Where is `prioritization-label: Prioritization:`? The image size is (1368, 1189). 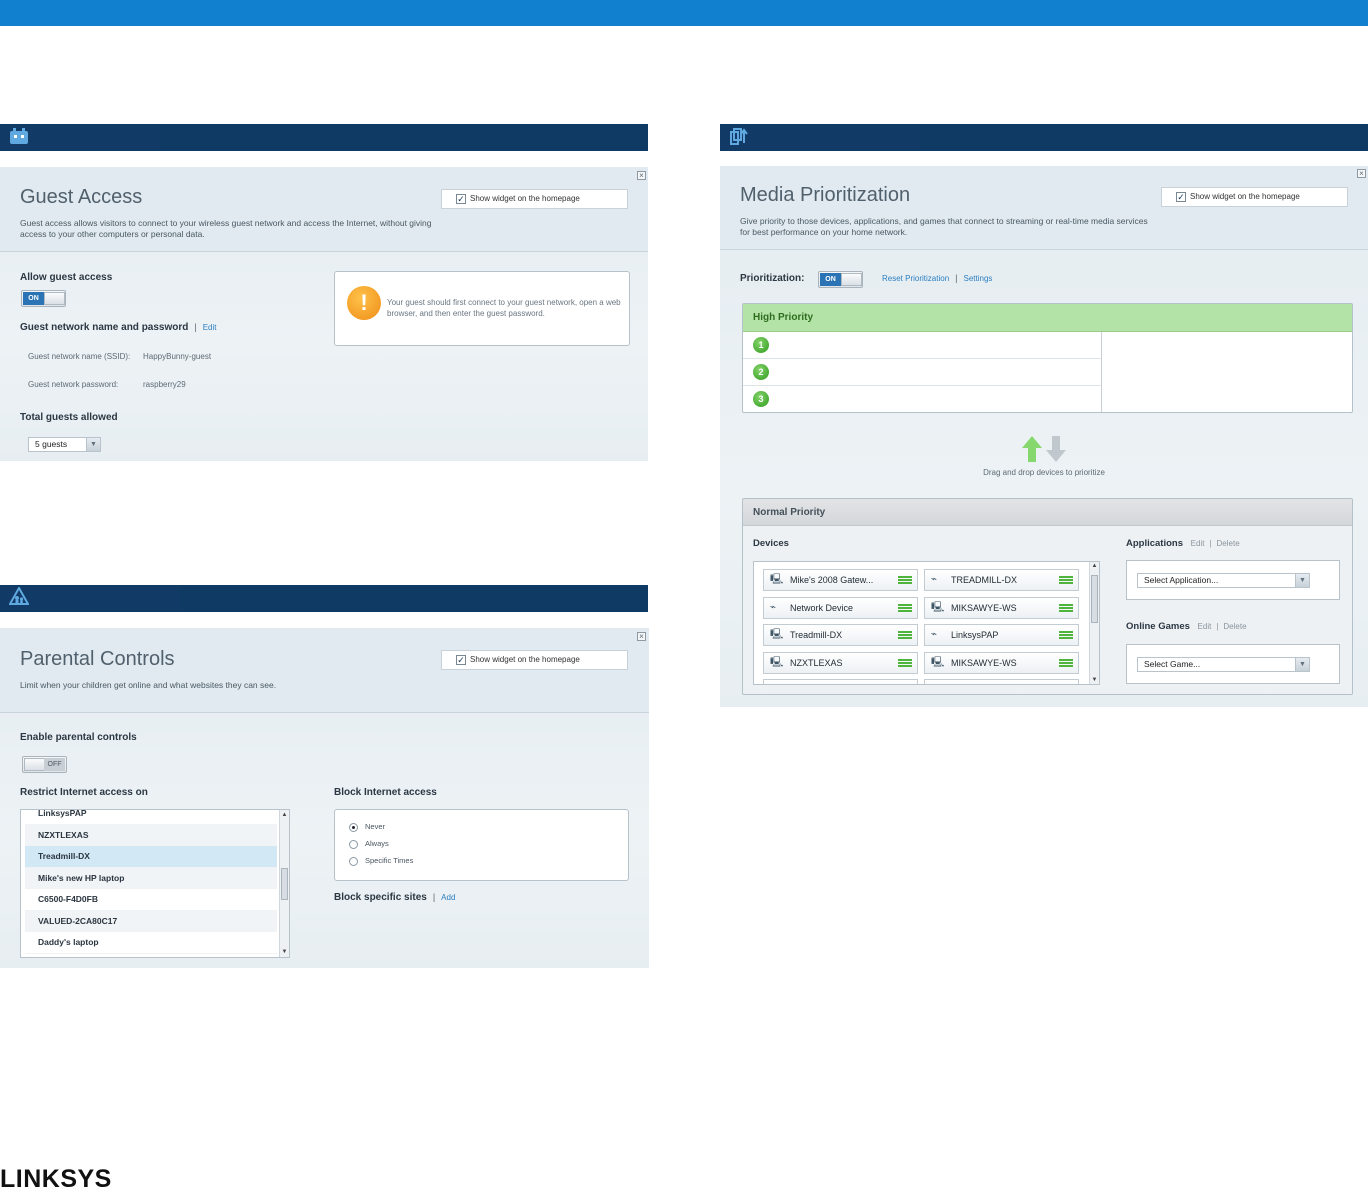
prioritization-label: Prioritization: is located at coordinates (772, 278).